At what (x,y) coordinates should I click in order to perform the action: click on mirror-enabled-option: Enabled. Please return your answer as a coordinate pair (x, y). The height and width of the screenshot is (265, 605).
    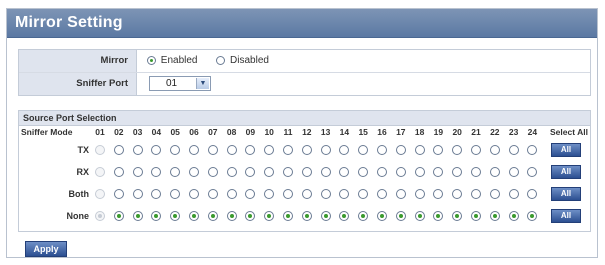
    Looking at the image, I should click on (172, 61).